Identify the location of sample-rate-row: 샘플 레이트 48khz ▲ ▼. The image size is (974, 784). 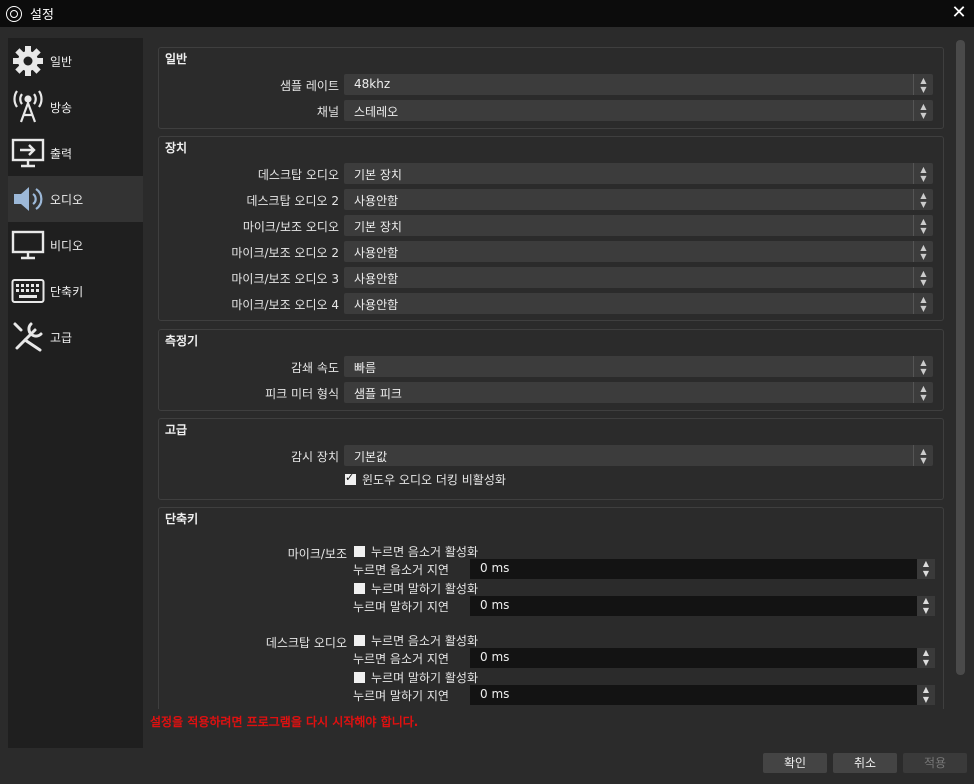
(552, 85).